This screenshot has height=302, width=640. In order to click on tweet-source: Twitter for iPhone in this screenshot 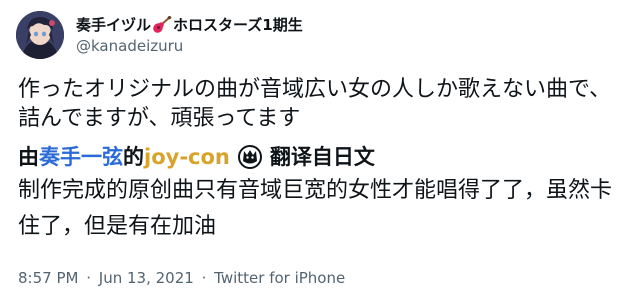, I will do `click(279, 278)`.